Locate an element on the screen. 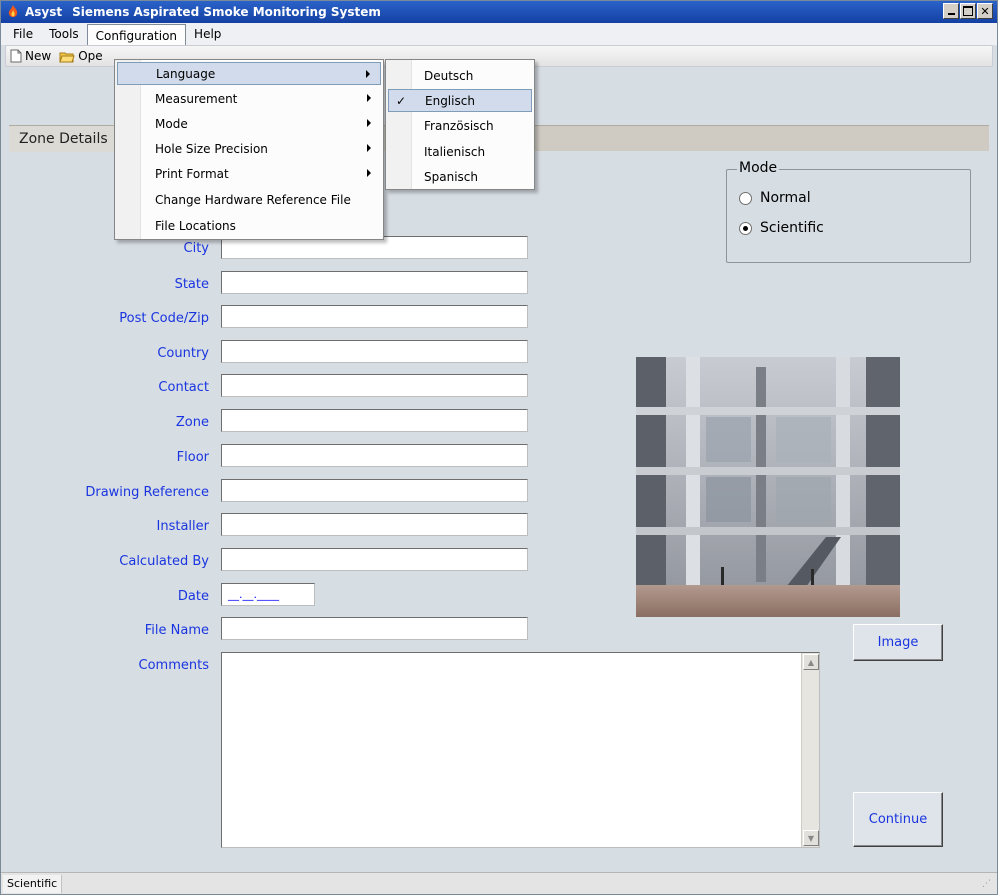 The height and width of the screenshot is (895, 998). menu-item-label: Mode is located at coordinates (171, 123).